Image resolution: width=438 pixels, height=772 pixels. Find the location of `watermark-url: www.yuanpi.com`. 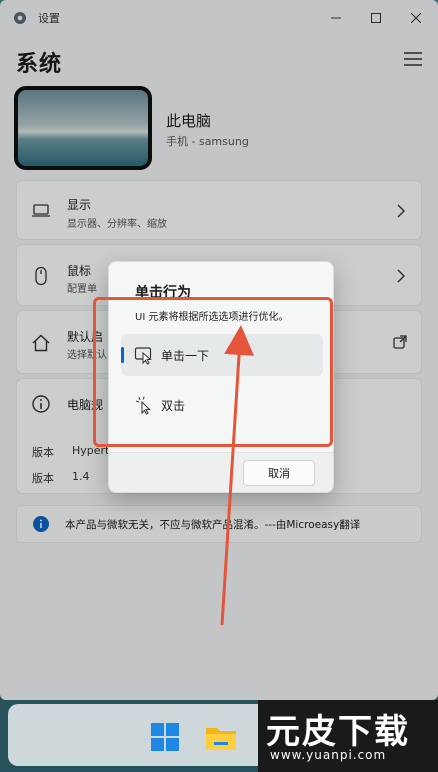

watermark-url: www.yuanpi.com is located at coordinates (328, 755).